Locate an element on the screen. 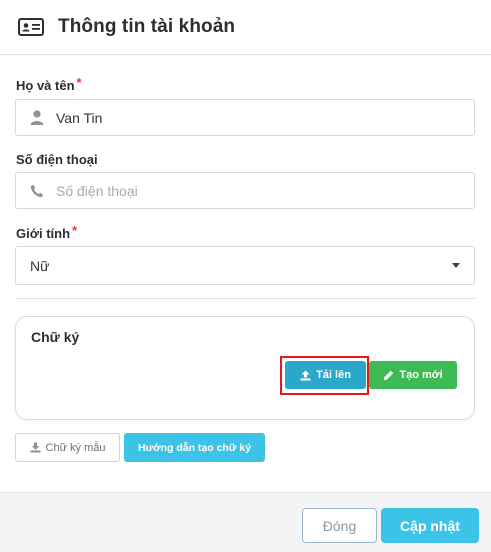 This screenshot has height=552, width=491. pencil-icon is located at coordinates (388, 375).